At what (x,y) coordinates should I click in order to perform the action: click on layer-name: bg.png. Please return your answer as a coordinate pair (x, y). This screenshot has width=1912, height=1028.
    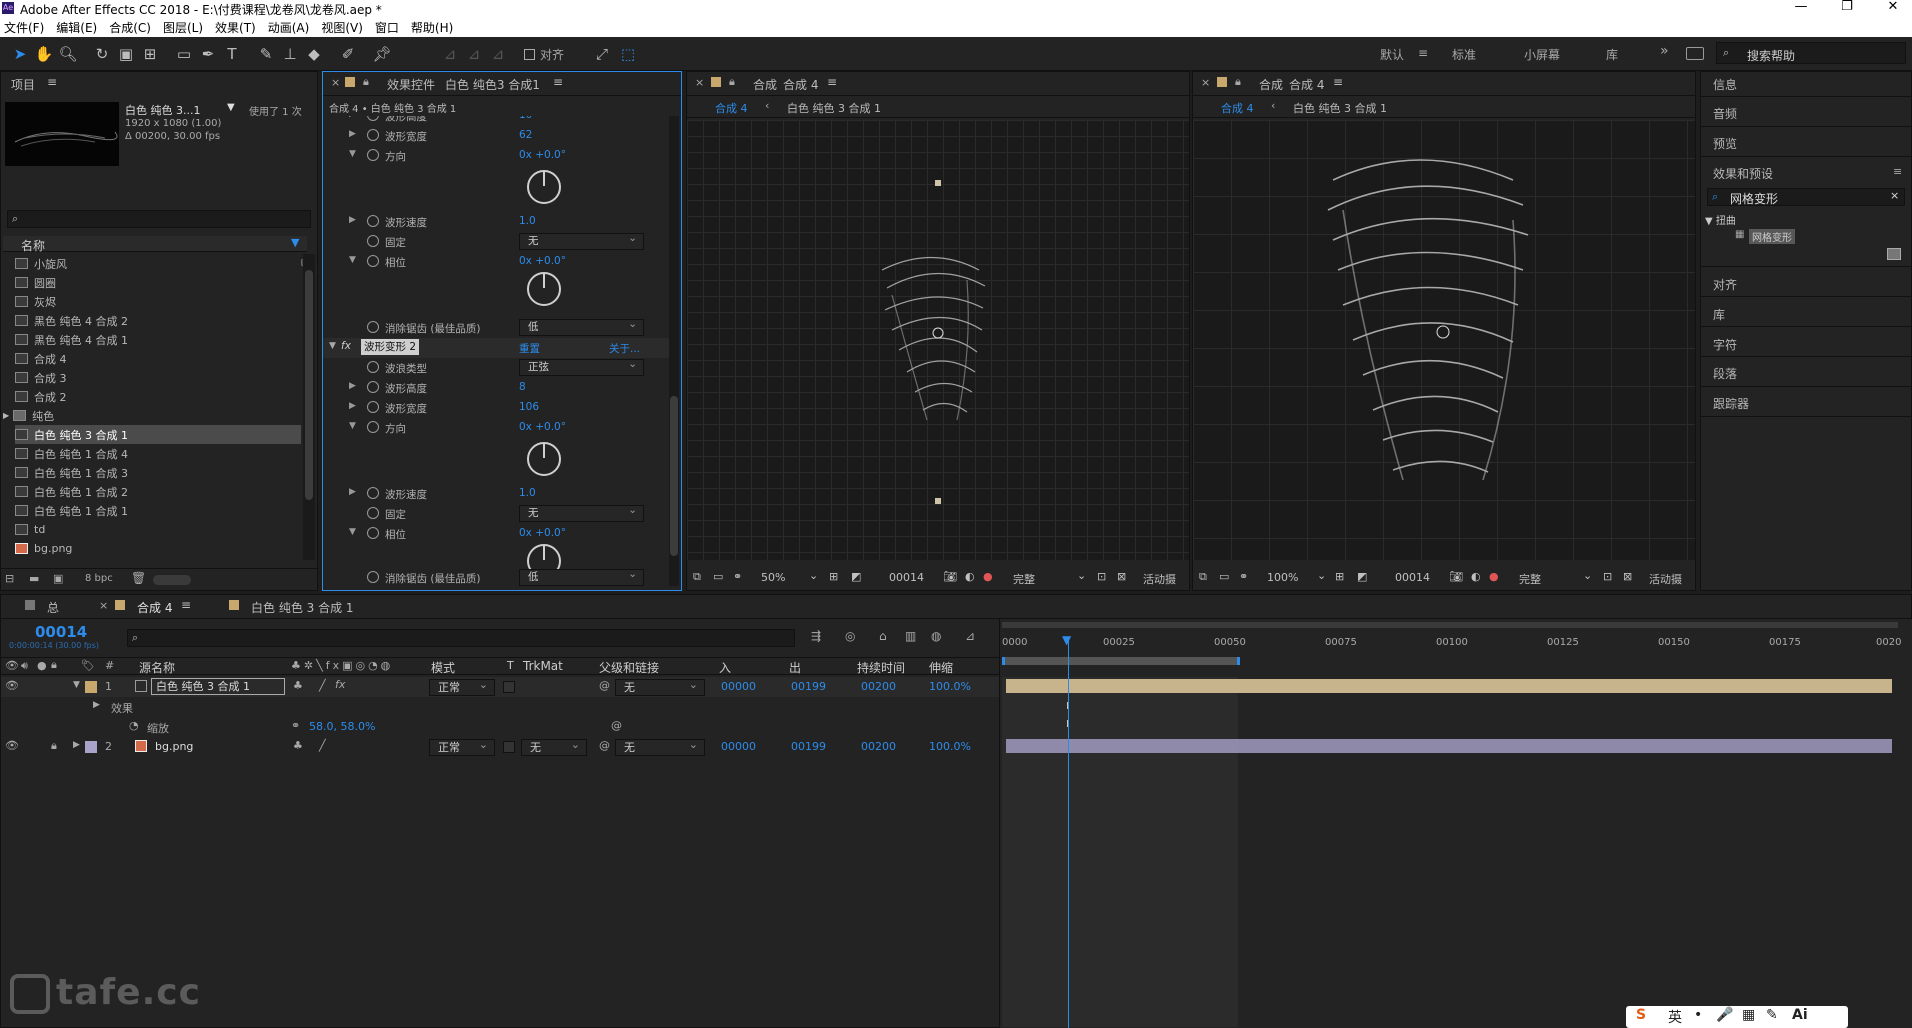
    Looking at the image, I should click on (174, 746).